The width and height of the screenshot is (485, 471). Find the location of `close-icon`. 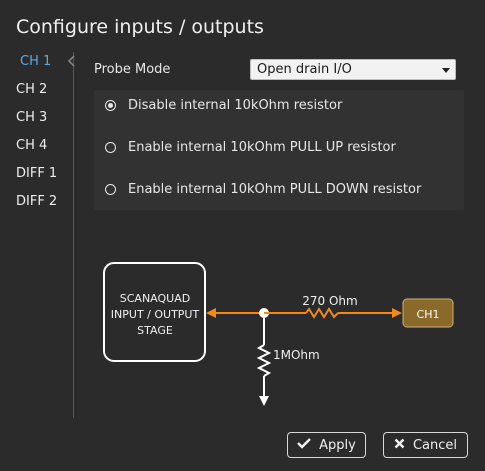

close-icon is located at coordinates (399, 445).